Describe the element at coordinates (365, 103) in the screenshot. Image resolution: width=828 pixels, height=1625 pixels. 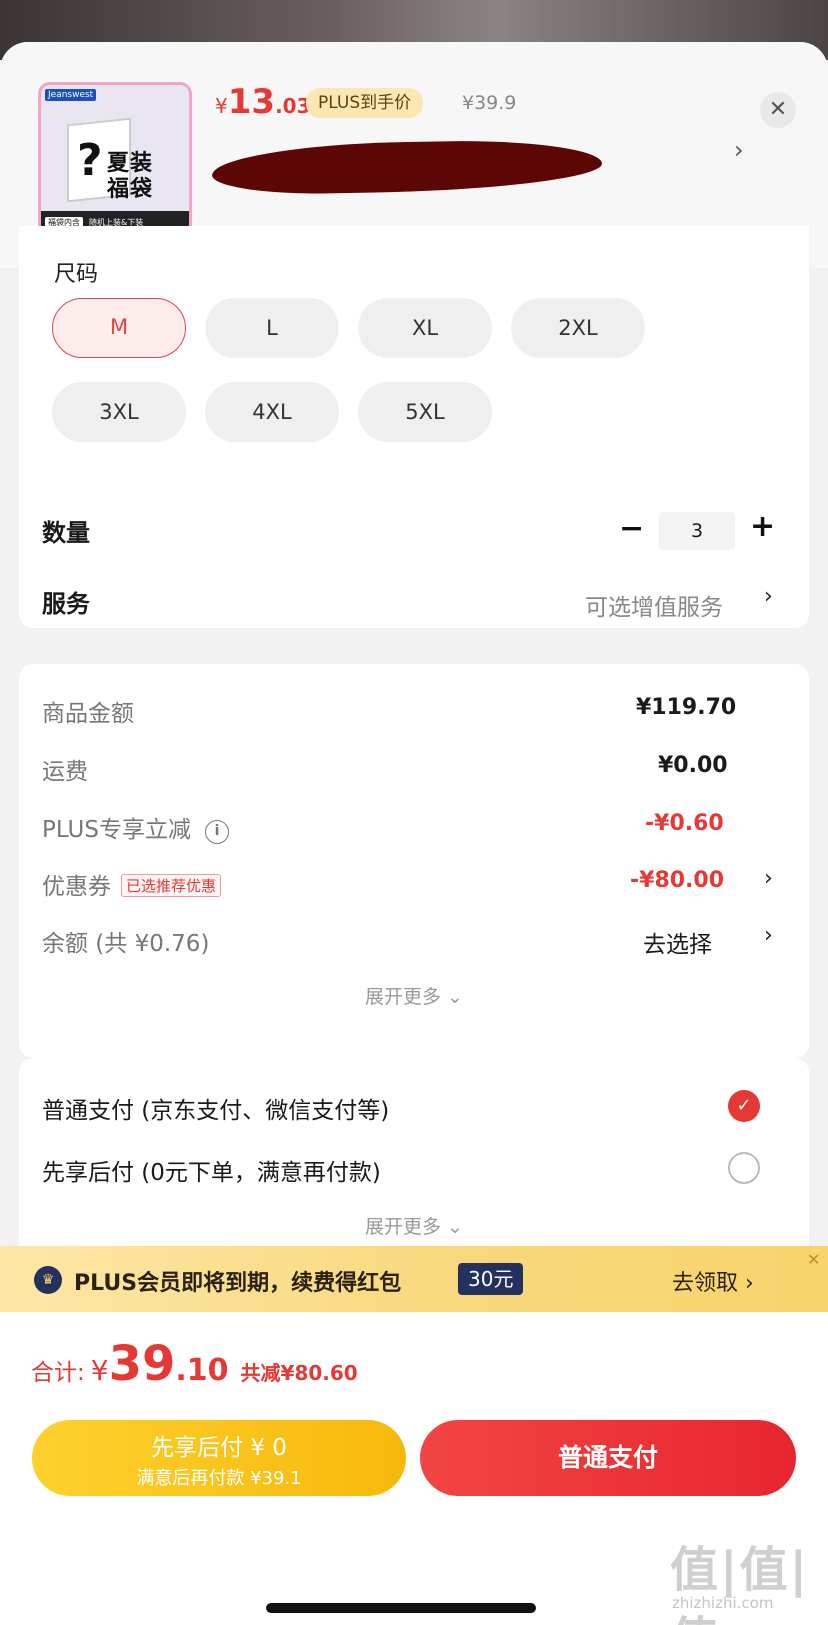
I see `plus-price-tag: PLUS到手价` at that location.